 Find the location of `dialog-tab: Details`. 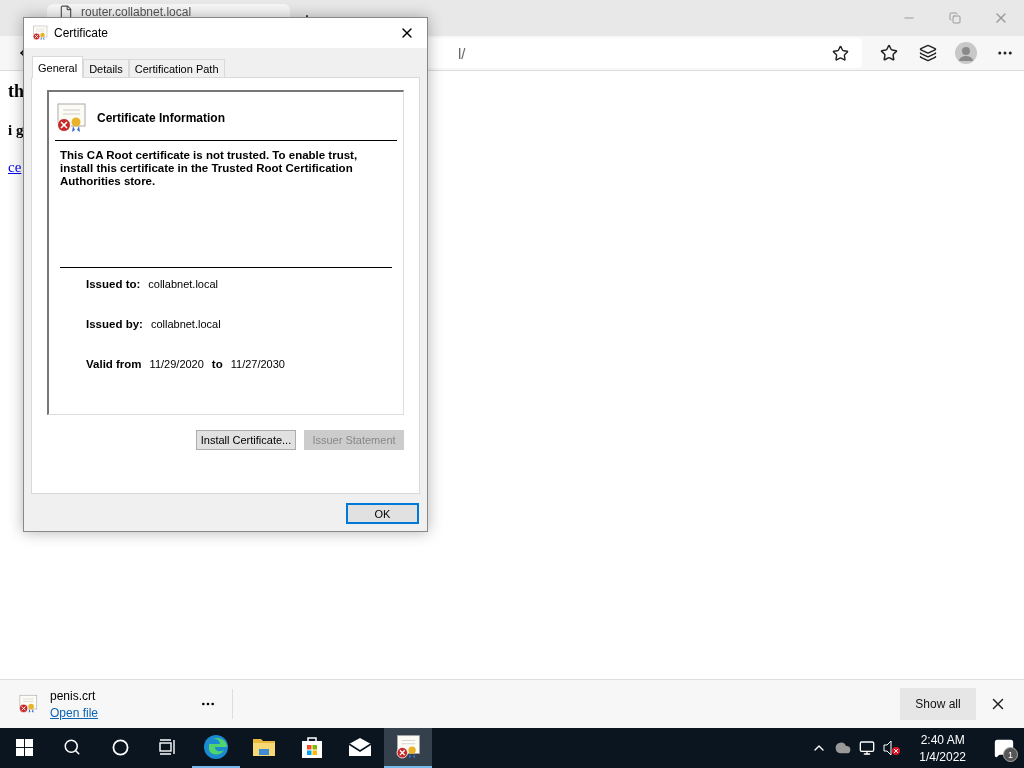

dialog-tab: Details is located at coordinates (106, 68).